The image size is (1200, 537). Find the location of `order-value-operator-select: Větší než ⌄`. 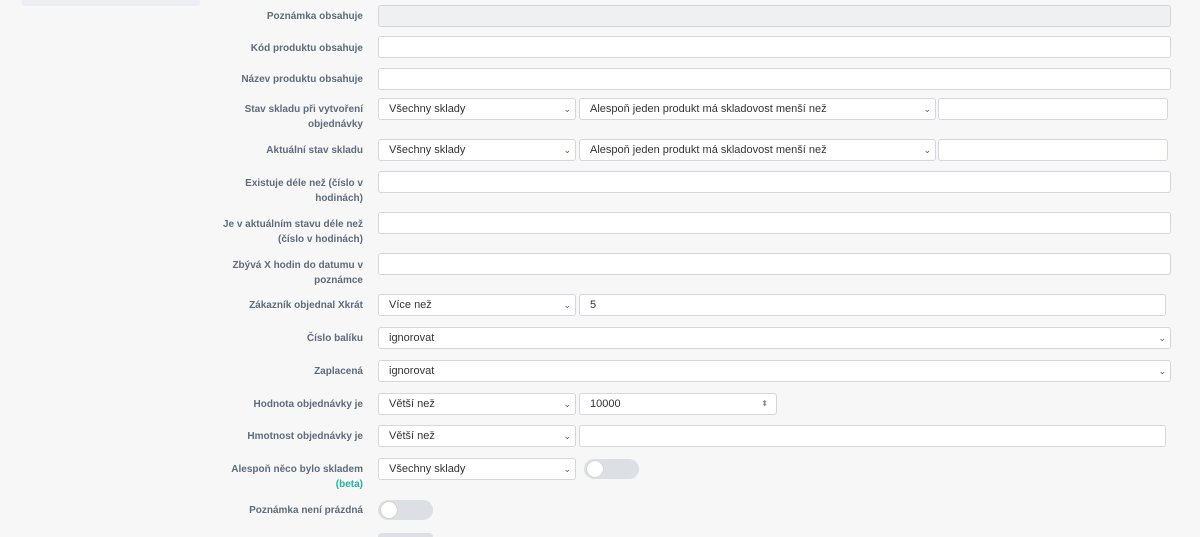

order-value-operator-select: Větší než ⌄ is located at coordinates (477, 404).